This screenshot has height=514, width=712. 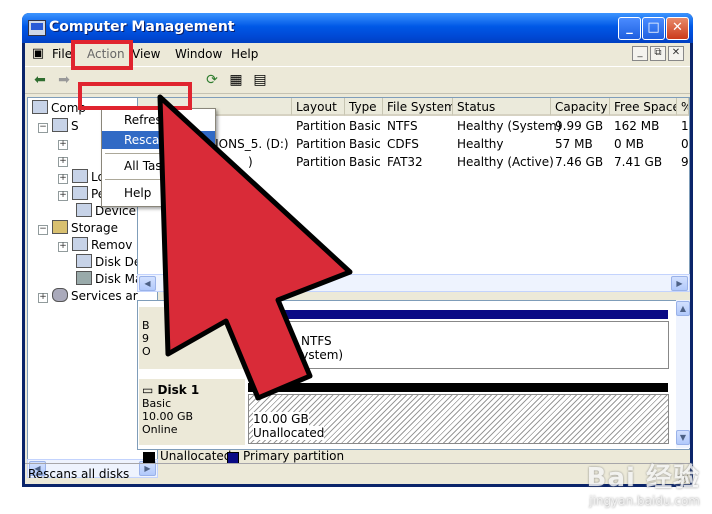 I want to click on column-header-type: Type, so click(x=364, y=107).